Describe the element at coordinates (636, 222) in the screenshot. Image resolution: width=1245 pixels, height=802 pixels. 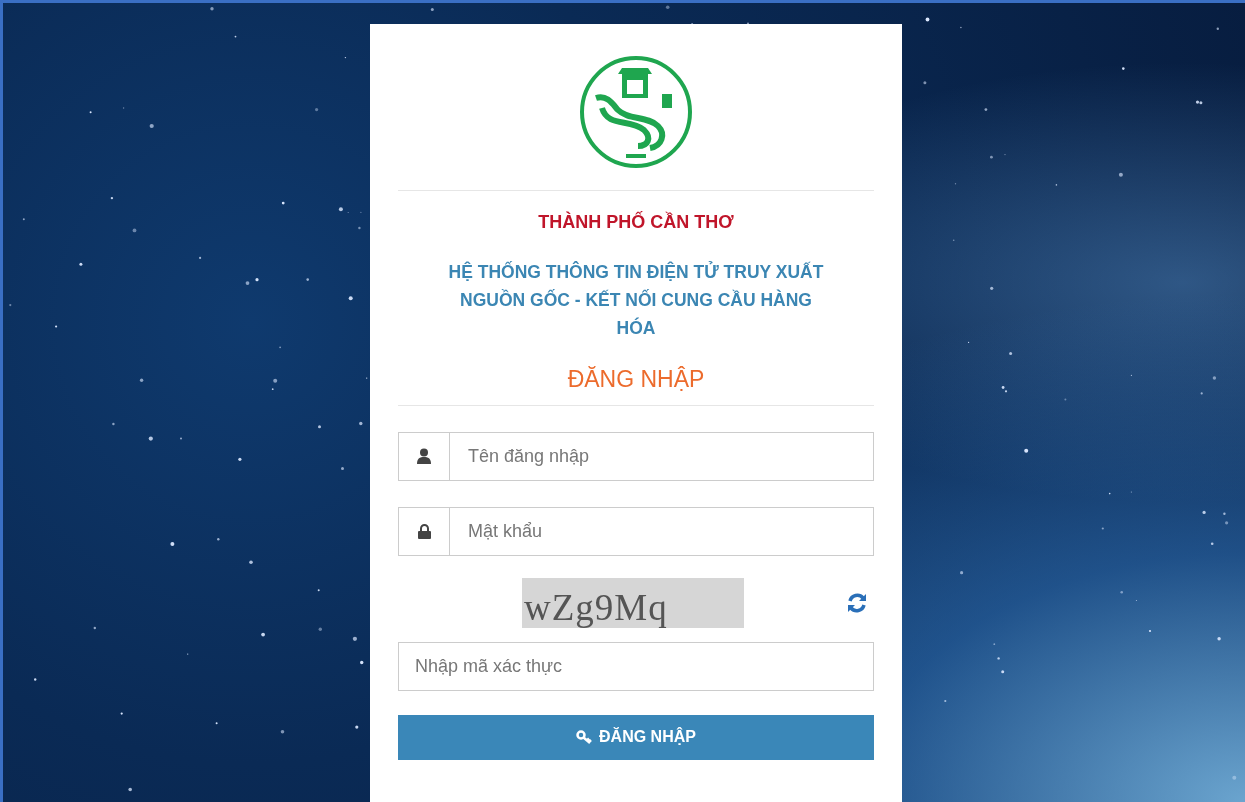
I see `city-name: THÀNH PHỐ CẦN THƠ` at that location.